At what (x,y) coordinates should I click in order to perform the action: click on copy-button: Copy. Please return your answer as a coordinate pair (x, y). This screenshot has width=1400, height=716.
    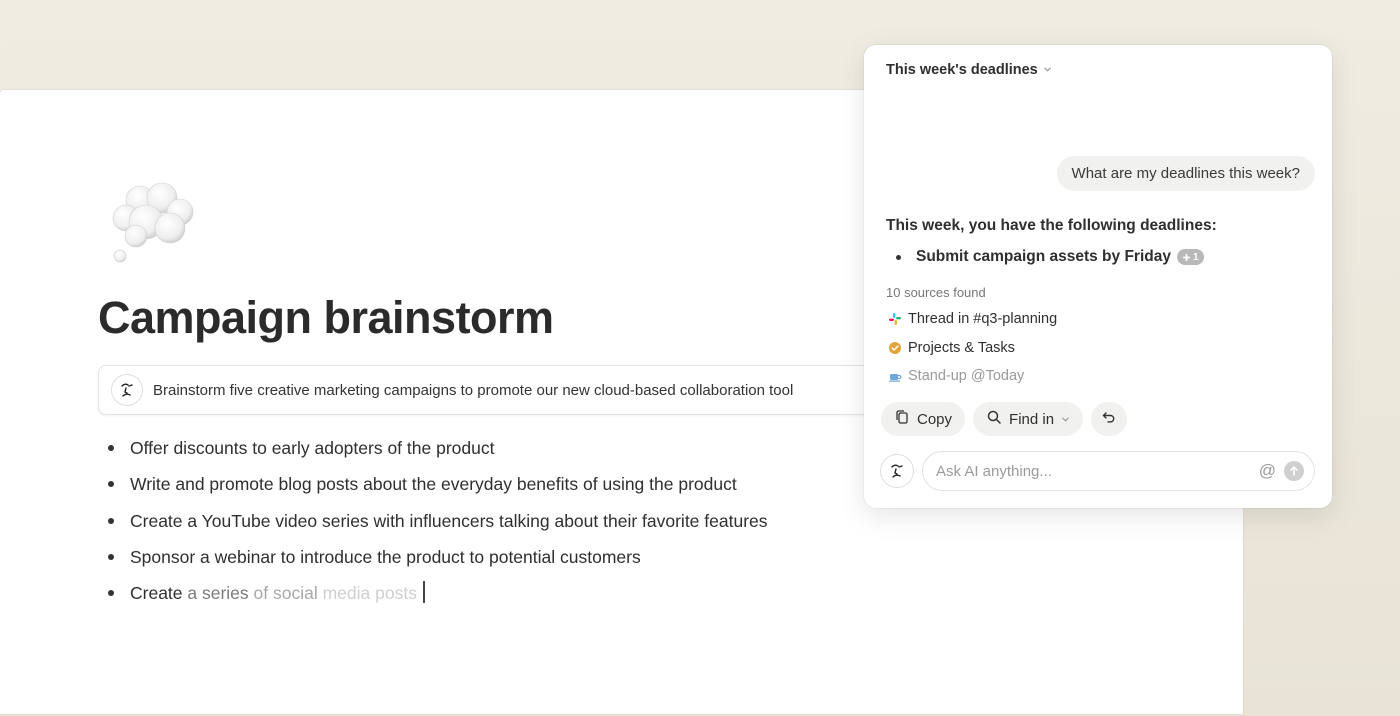
    Looking at the image, I should click on (923, 419).